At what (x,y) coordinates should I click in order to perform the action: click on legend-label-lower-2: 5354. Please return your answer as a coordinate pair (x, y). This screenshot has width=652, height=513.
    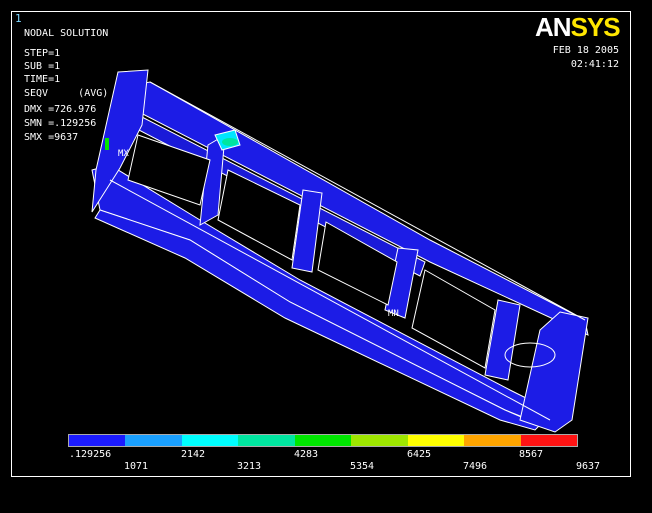
    Looking at the image, I should click on (362, 466).